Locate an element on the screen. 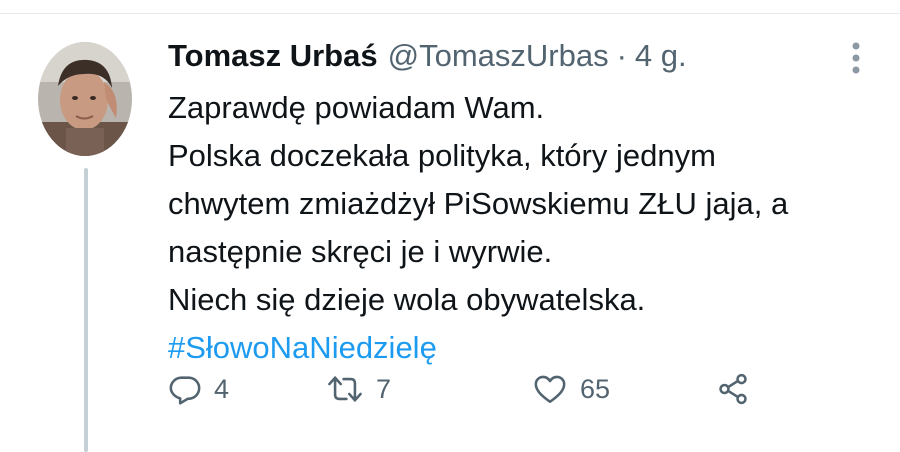  retweet-button: 7 is located at coordinates (358, 389).